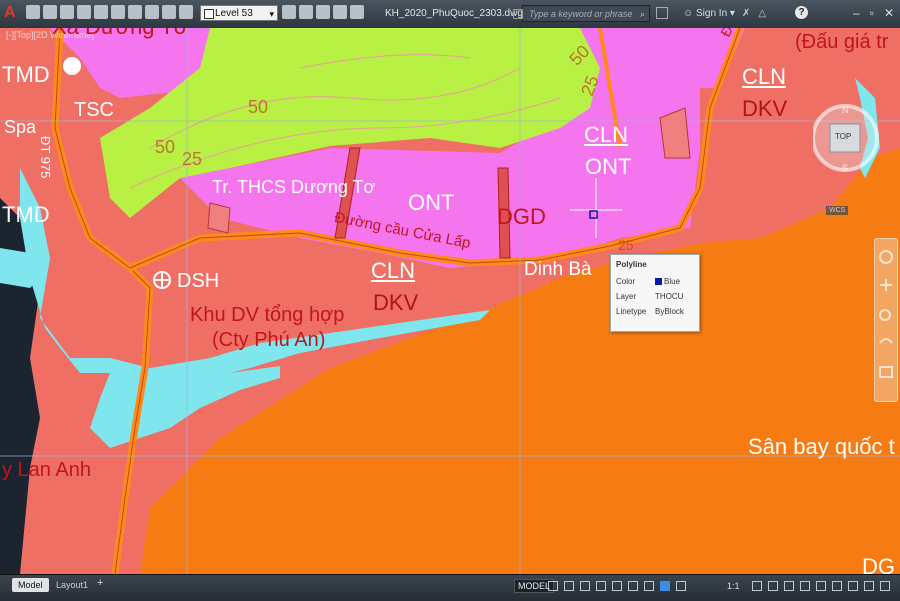  I want to click on navbar-icons, so click(886, 314).